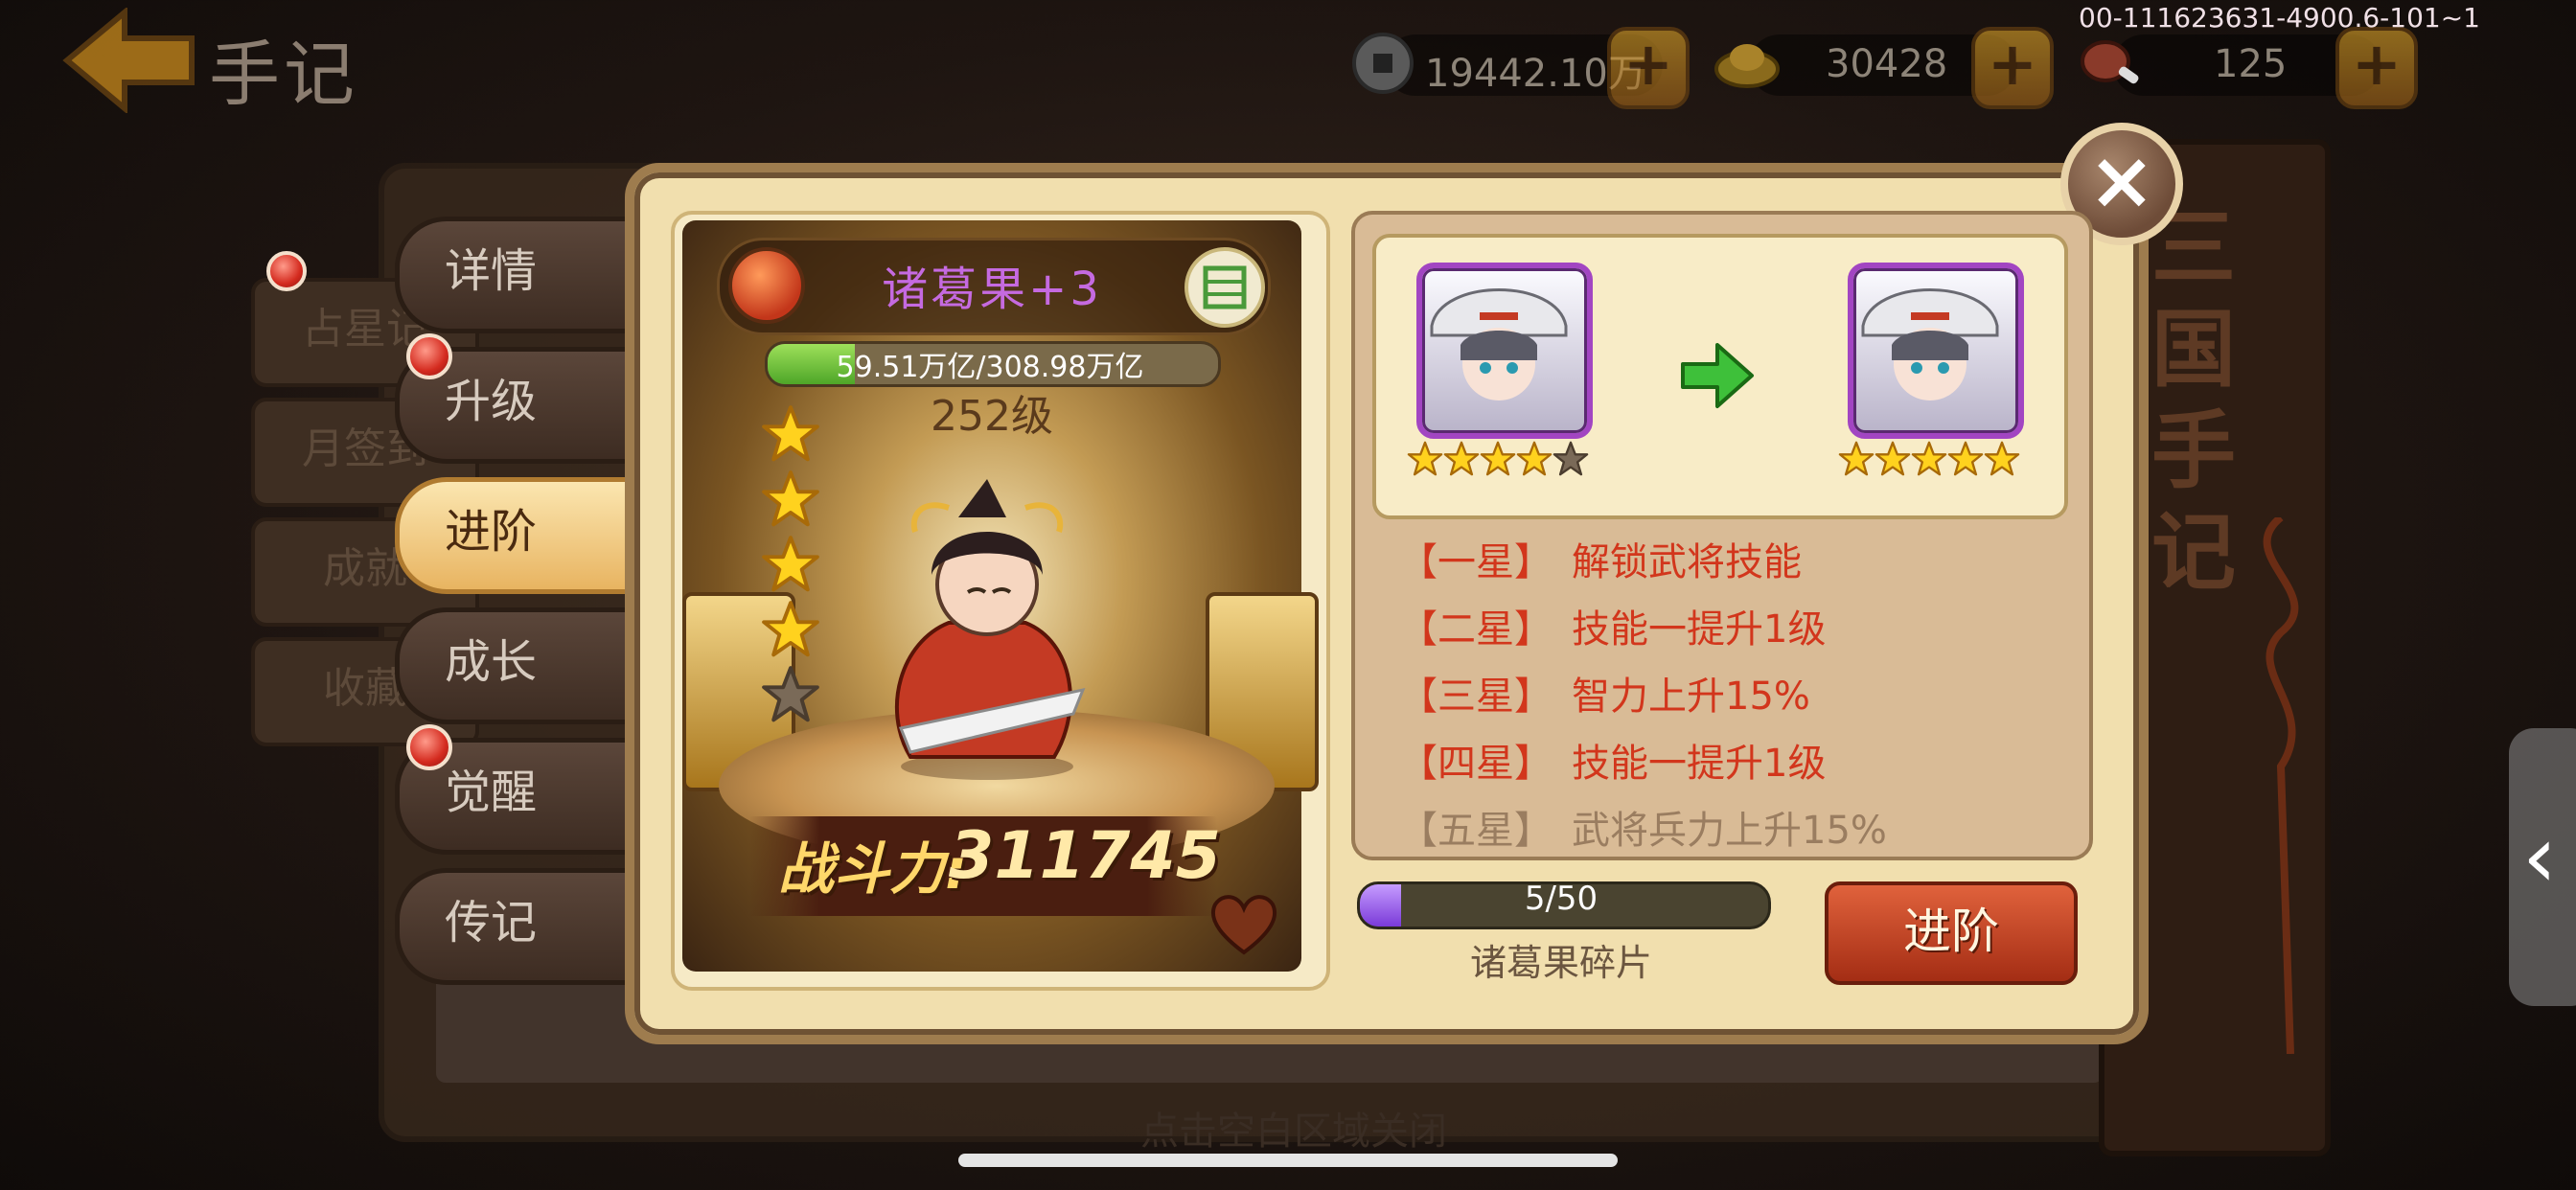 The height and width of the screenshot is (1190, 2576). Describe the element at coordinates (1691, 697) in the screenshot. I see `skill-desc: 智力上升15%` at that location.